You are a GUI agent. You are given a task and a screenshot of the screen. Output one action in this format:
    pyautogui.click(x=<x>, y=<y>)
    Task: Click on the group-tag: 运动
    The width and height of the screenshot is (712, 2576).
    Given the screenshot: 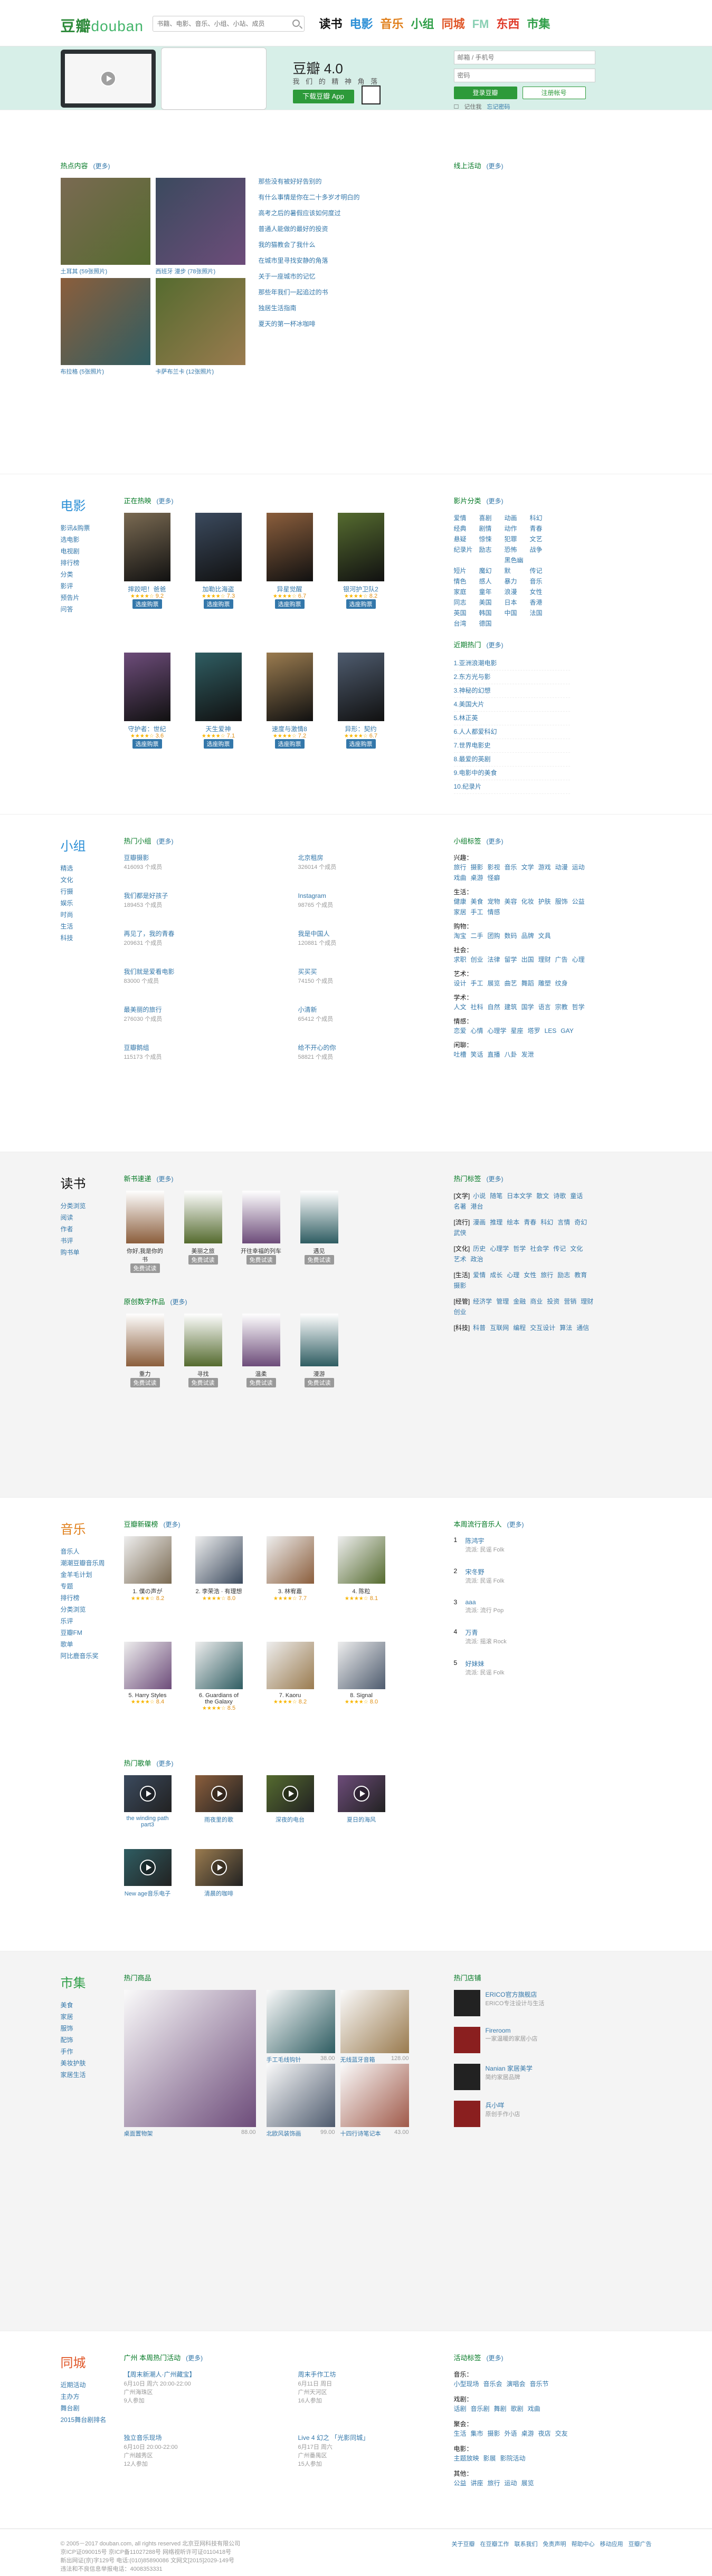 What is the action you would take?
    pyautogui.click(x=578, y=867)
    